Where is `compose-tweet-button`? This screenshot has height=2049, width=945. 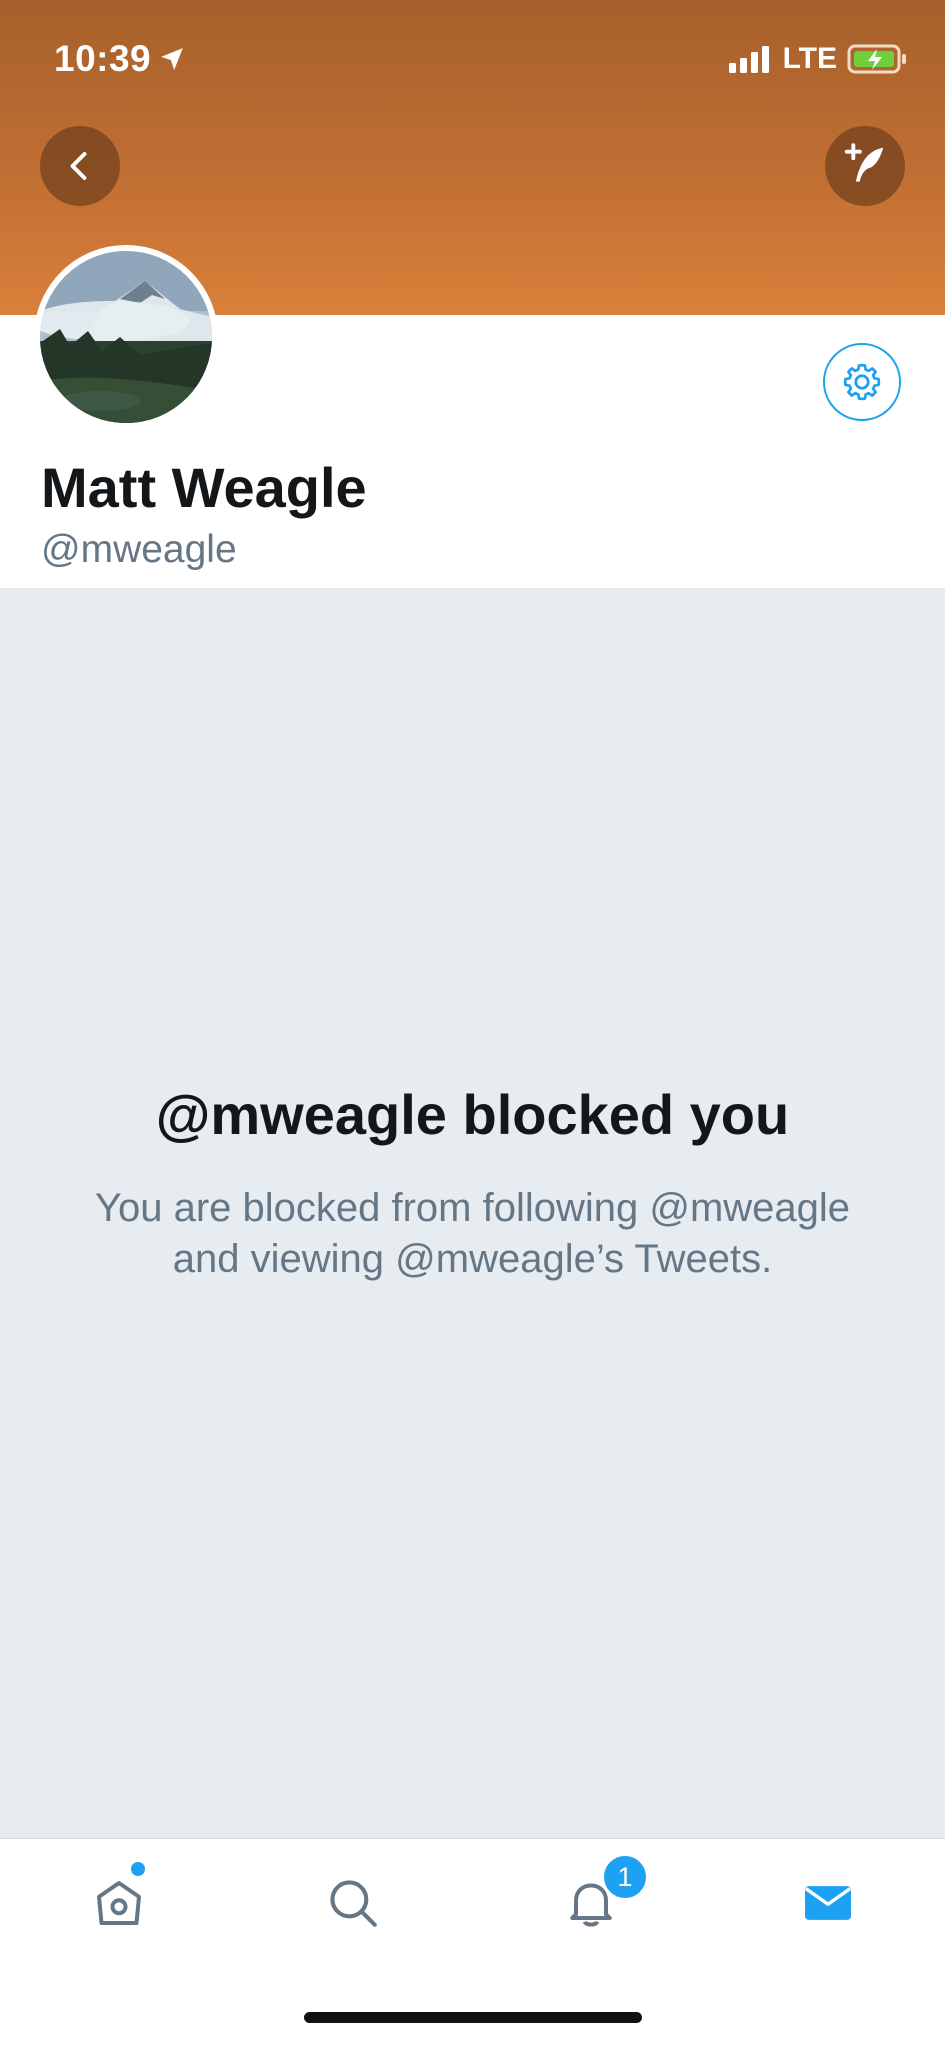 compose-tweet-button is located at coordinates (865, 166).